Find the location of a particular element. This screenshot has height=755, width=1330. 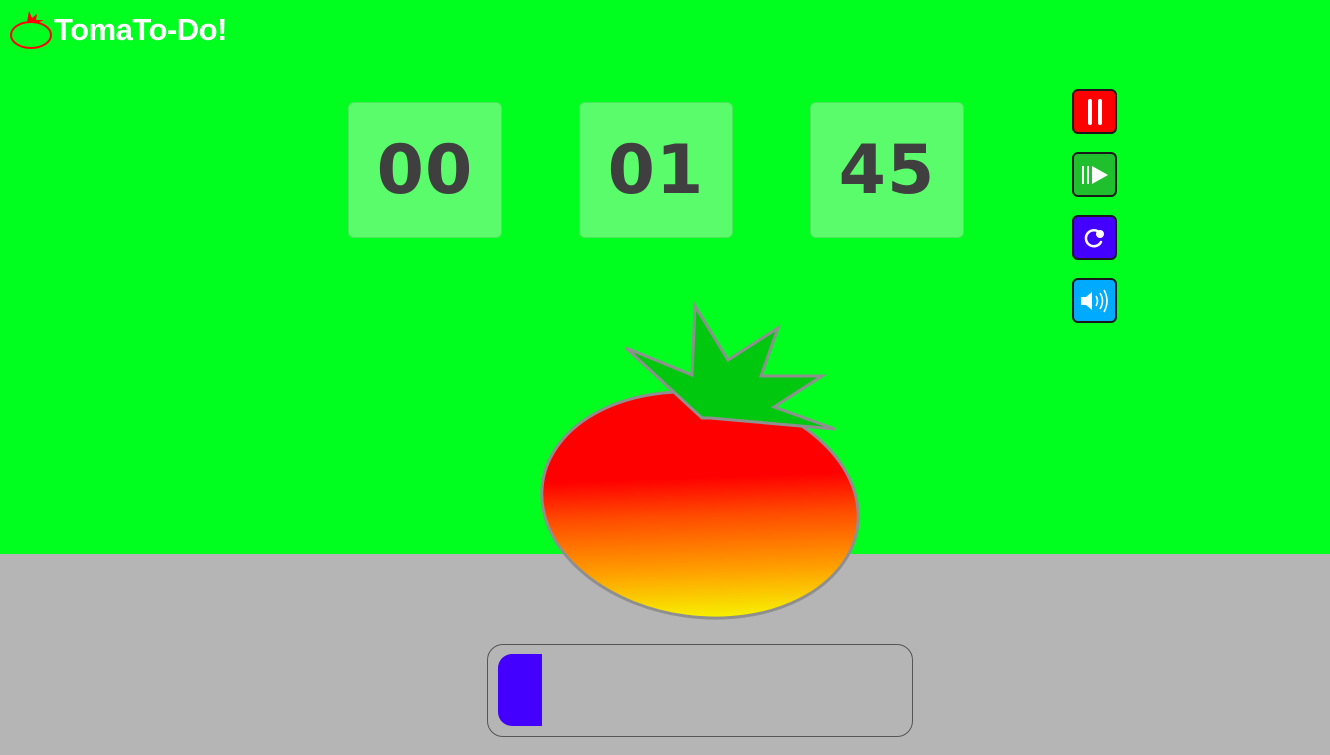

pause-icon is located at coordinates (1094, 111).